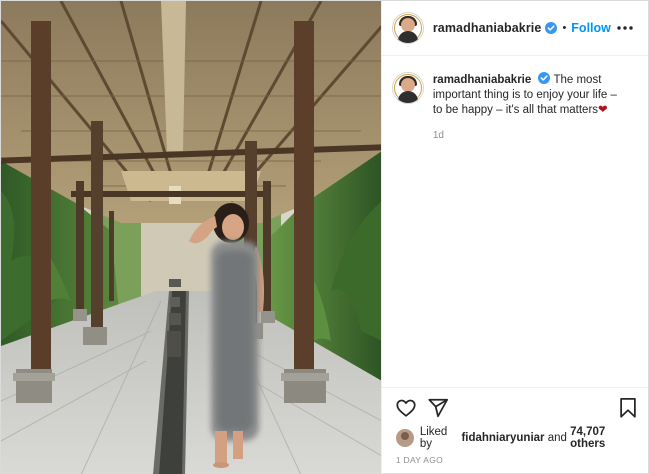 Image resolution: width=649 pixels, height=474 pixels. I want to click on caption-username: ramadhaniabakrie, so click(482, 80).